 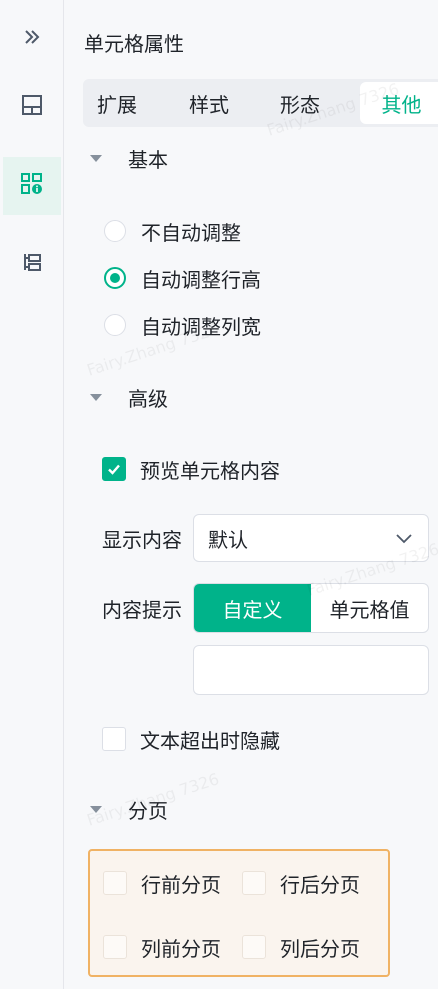 I want to click on radio-label: 不自动调整, so click(x=191, y=232).